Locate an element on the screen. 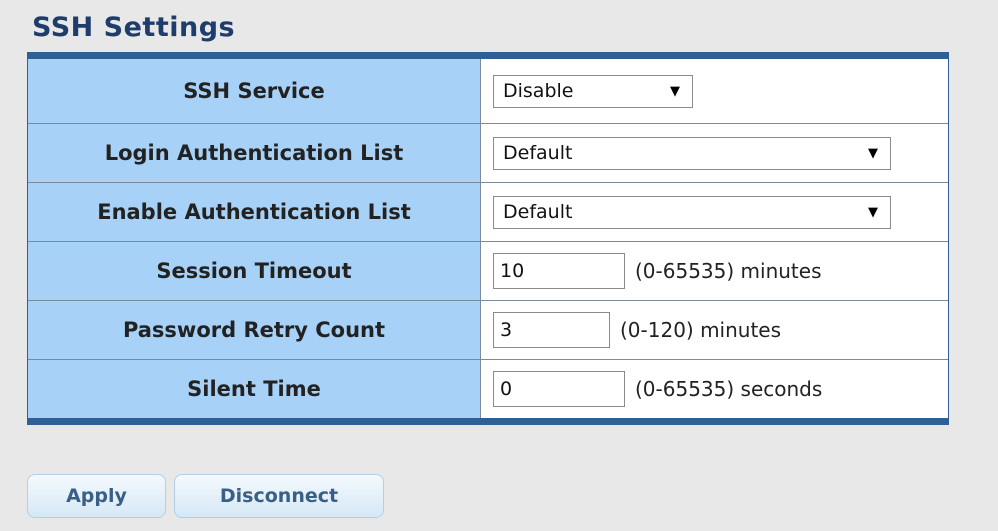  password-retry-count-row: Password Retry Count (0-120) minutes is located at coordinates (488, 329).